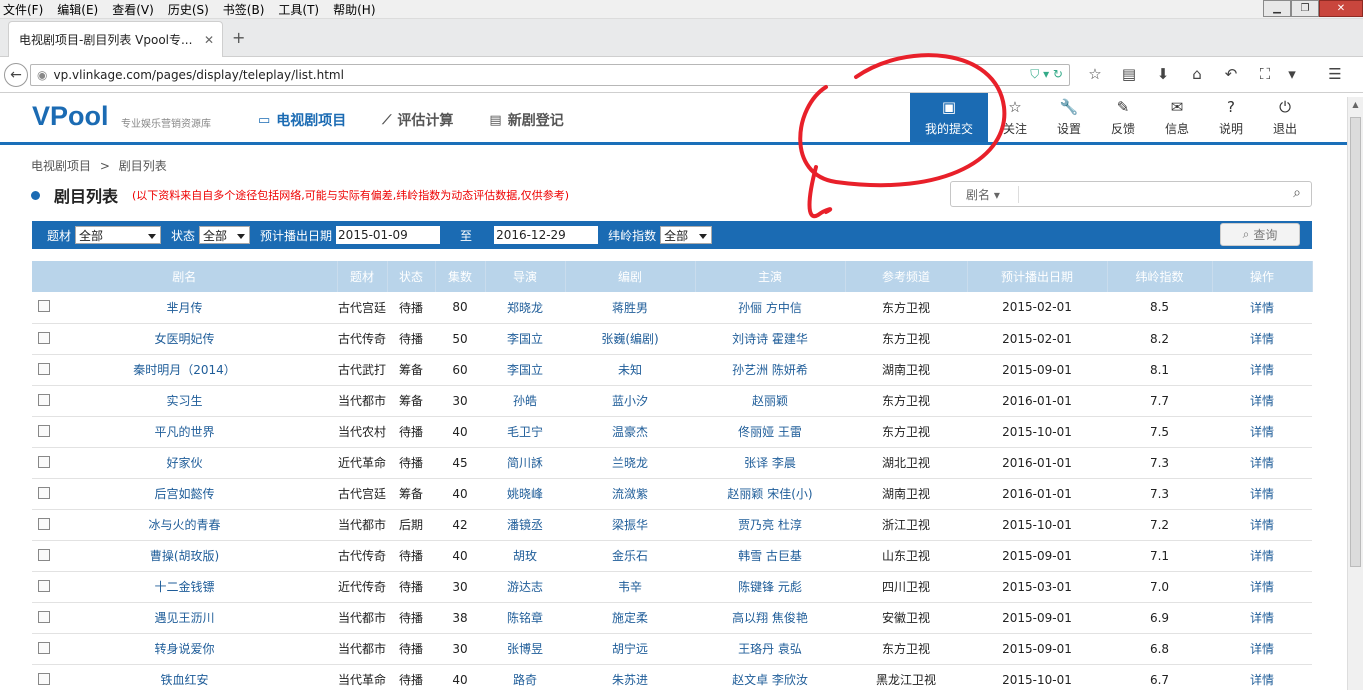  I want to click on table-cell: 路奇, so click(525, 677).